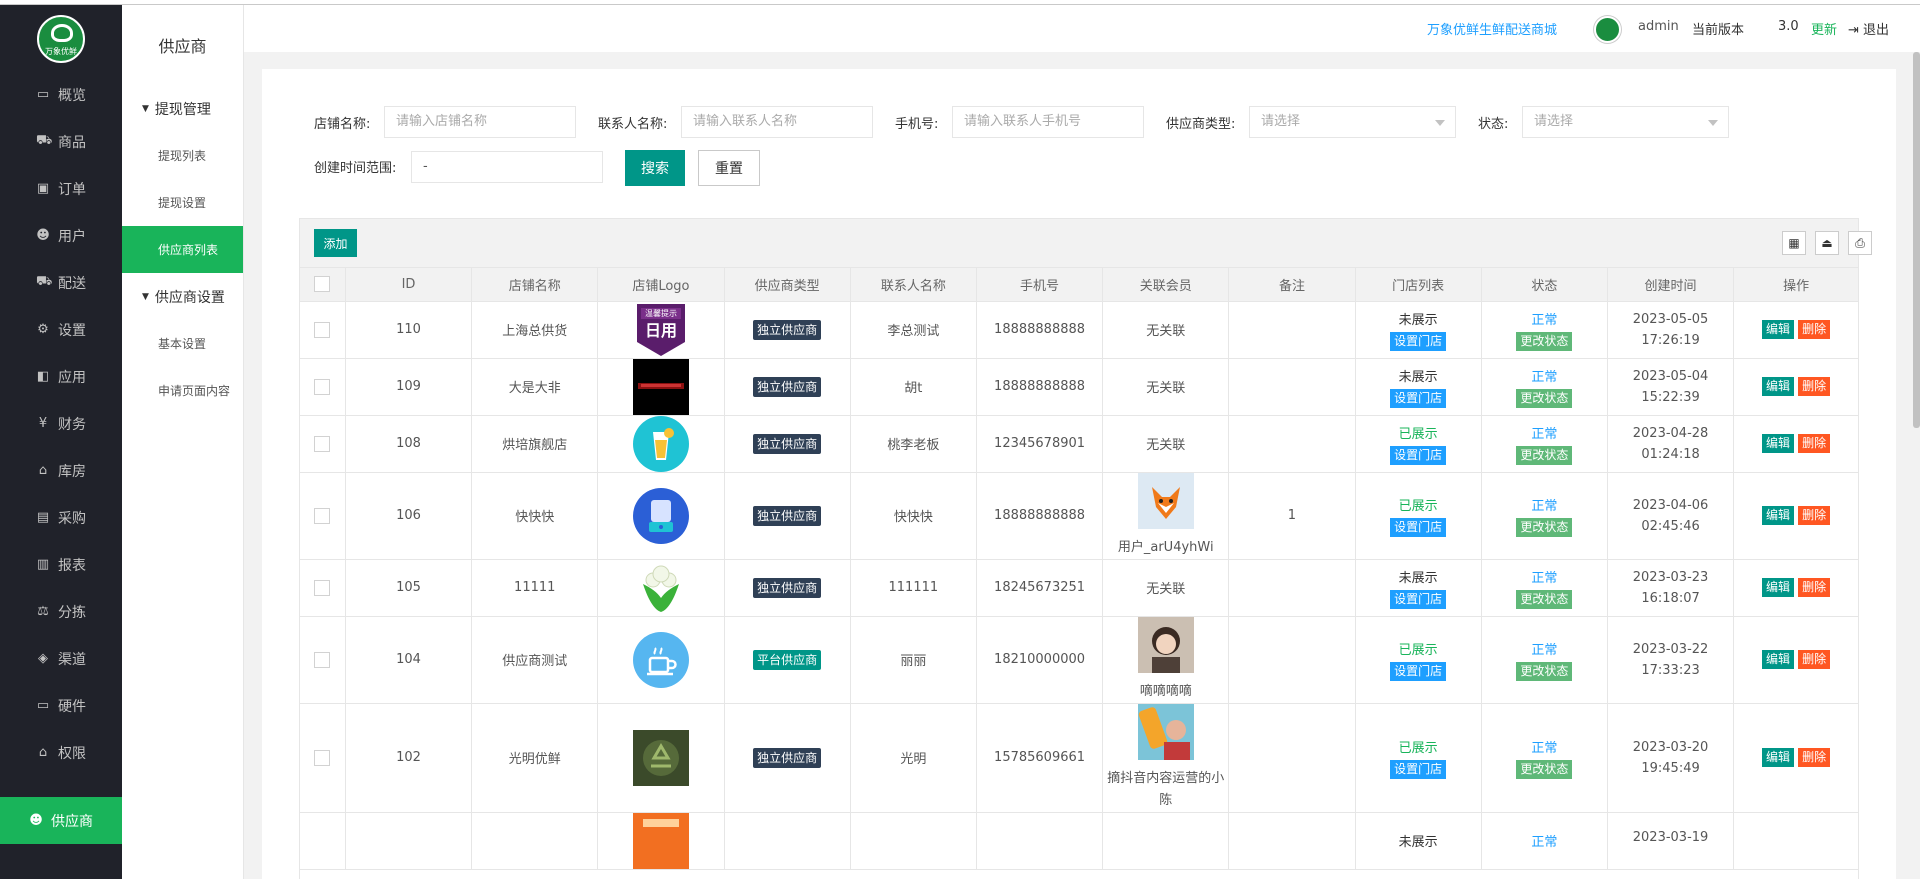 The image size is (1920, 879). What do you see at coordinates (1824, 28) in the screenshot?
I see `update-link: 更新` at bounding box center [1824, 28].